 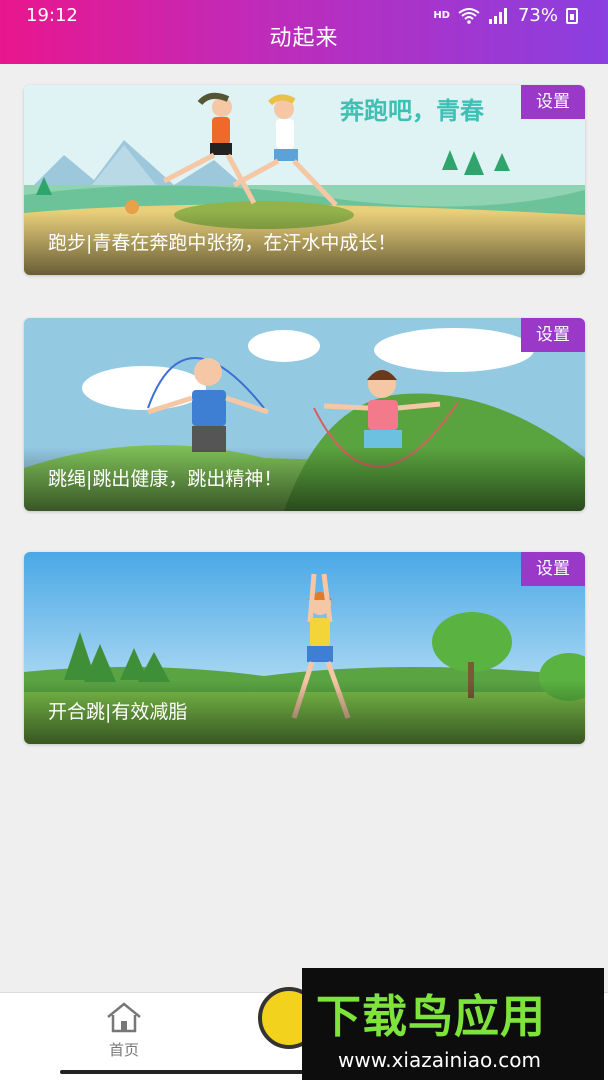 I want to click on watermark-logo: 下载鸟应用 www.xiazainiao.com, so click(x=453, y=1024).